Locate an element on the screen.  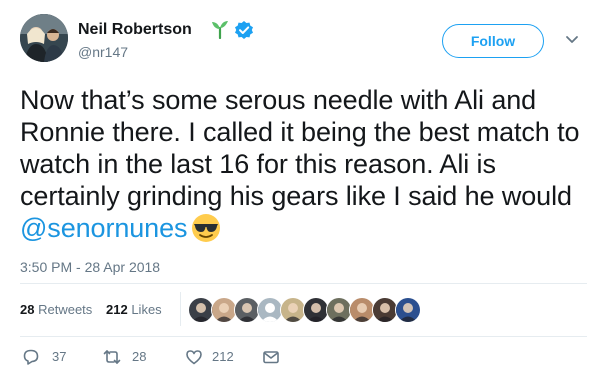
avatar is located at coordinates (44, 38).